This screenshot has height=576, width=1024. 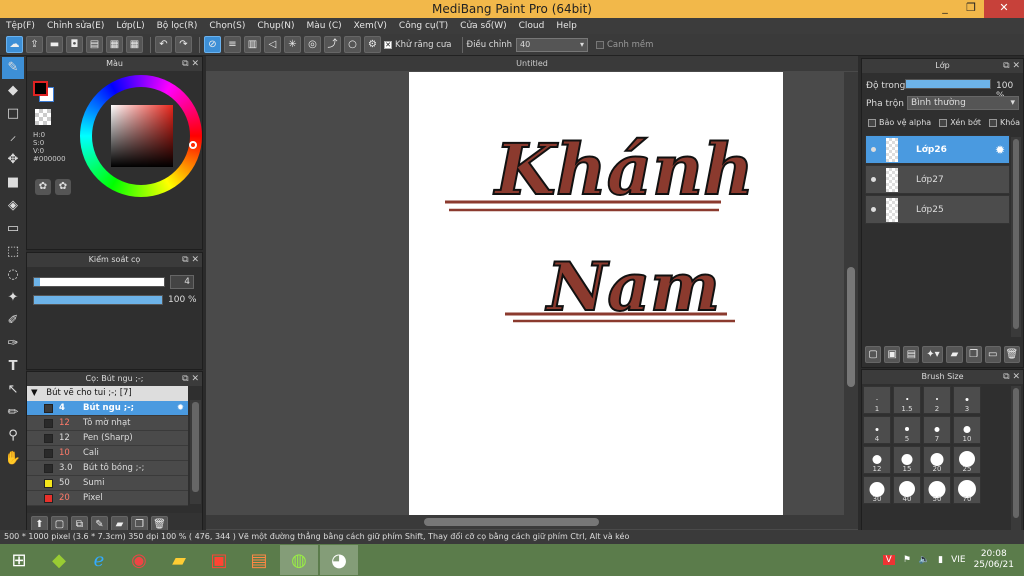 What do you see at coordinates (13, 413) in the screenshot?
I see `divide-tool-icon: ✏` at bounding box center [13, 413].